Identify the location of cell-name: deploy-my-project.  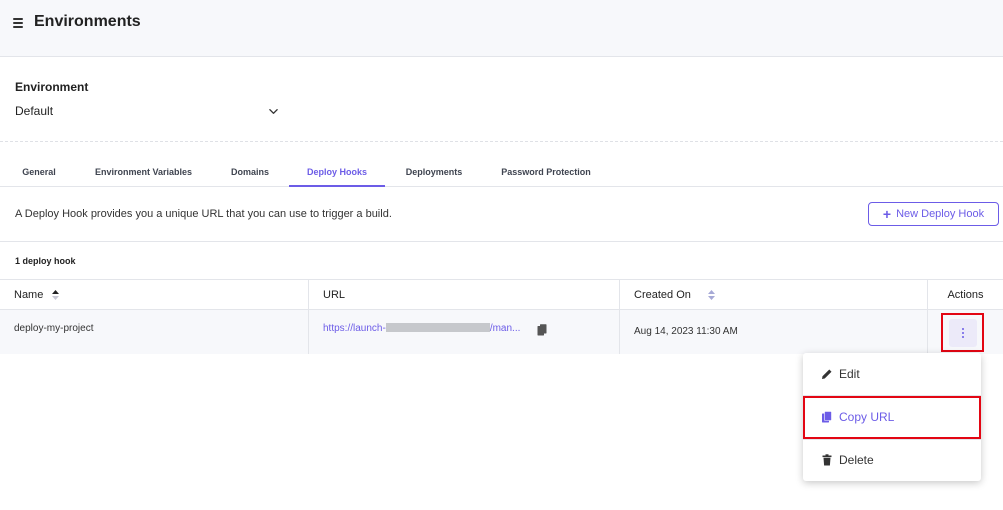
(154, 332).